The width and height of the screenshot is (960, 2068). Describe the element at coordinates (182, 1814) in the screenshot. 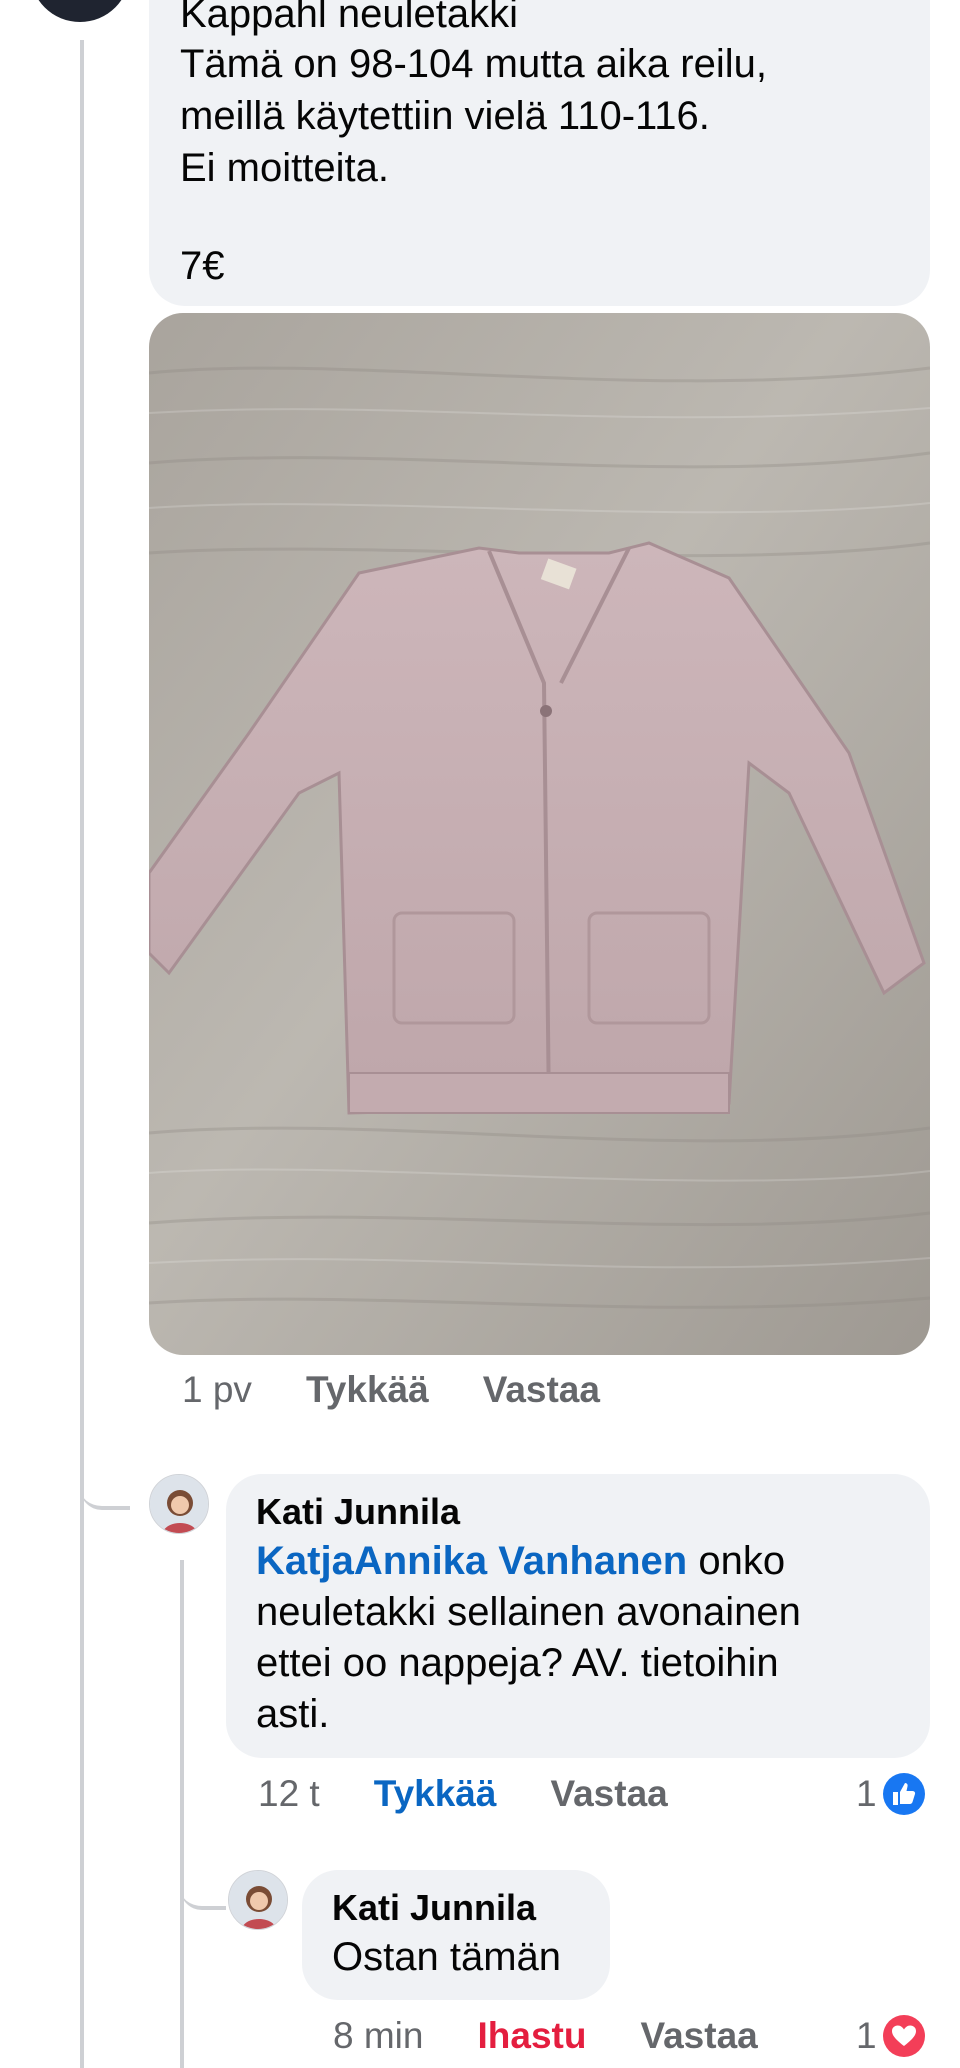

I see `thread-line-reply` at that location.